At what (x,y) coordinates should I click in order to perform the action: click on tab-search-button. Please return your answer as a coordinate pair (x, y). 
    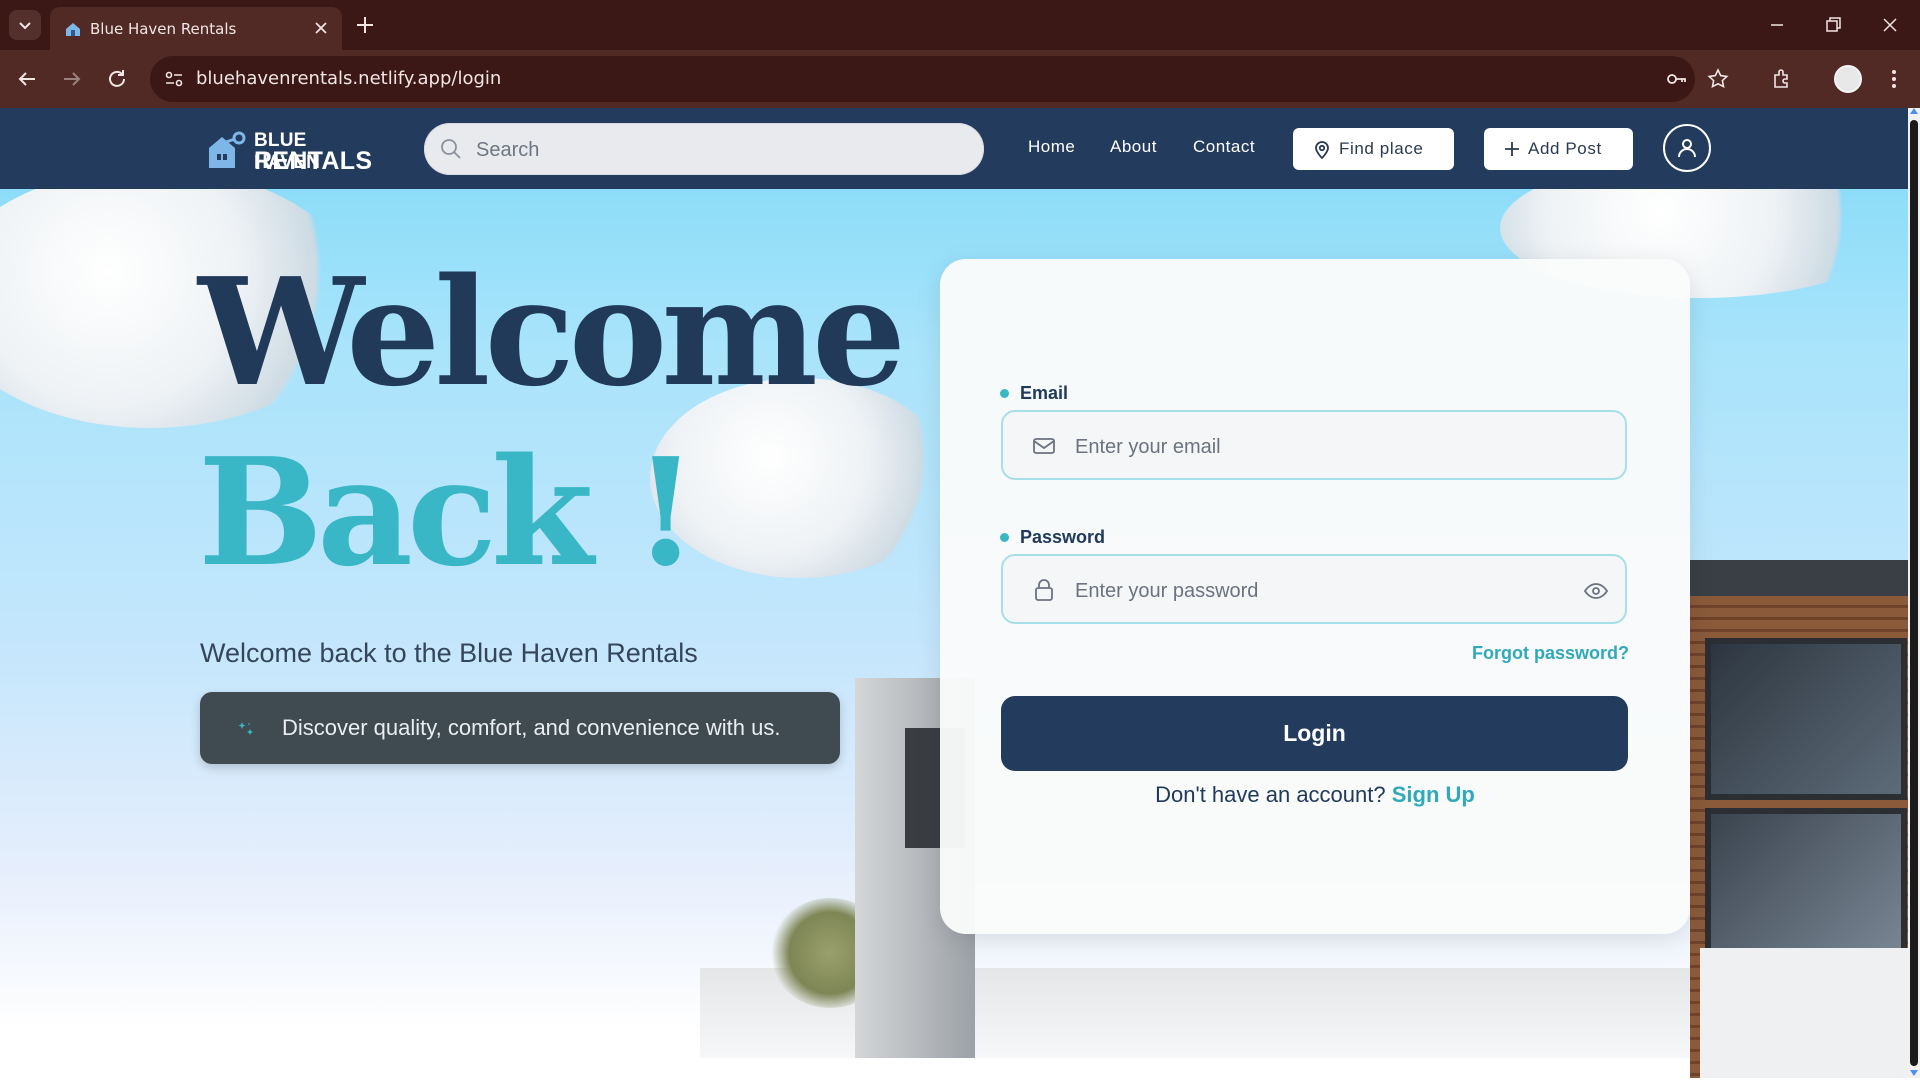
    Looking at the image, I should click on (25, 25).